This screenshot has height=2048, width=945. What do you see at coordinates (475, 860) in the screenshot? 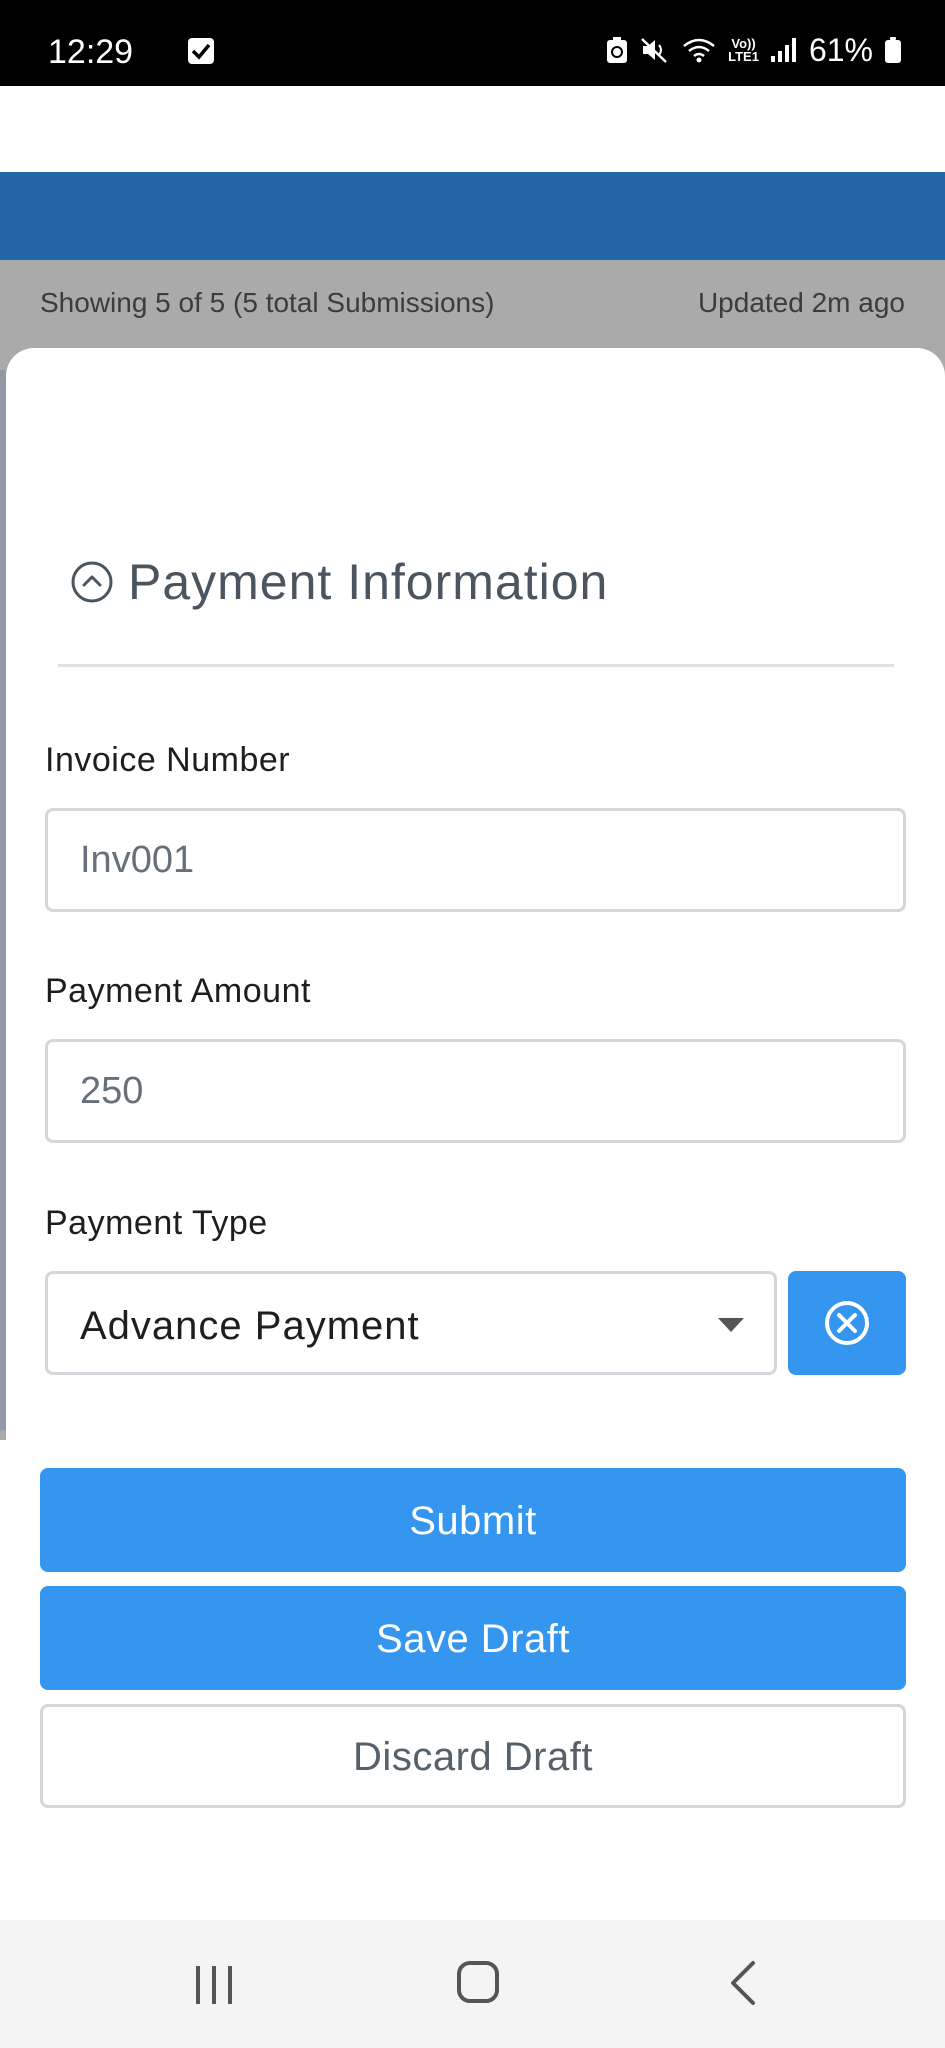
I see `invoice-number-input` at bounding box center [475, 860].